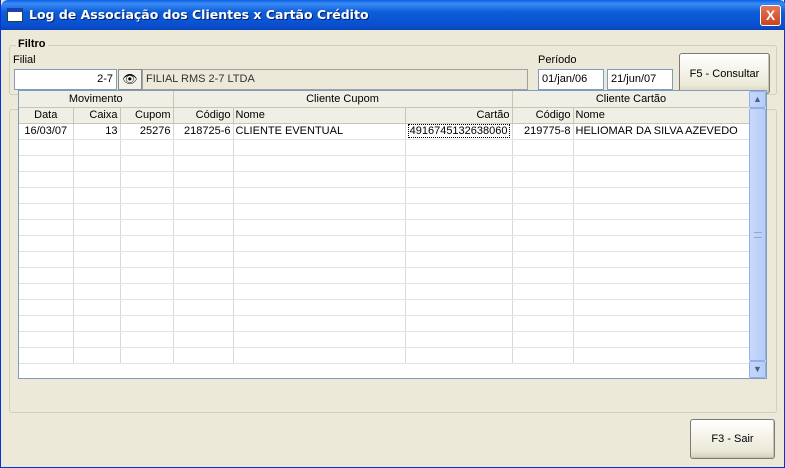 This screenshot has height=468, width=785. What do you see at coordinates (662, 131) in the screenshot?
I see `cell-nome-cartao: HELIOMAR DA SILVA AZEVEDO` at bounding box center [662, 131].